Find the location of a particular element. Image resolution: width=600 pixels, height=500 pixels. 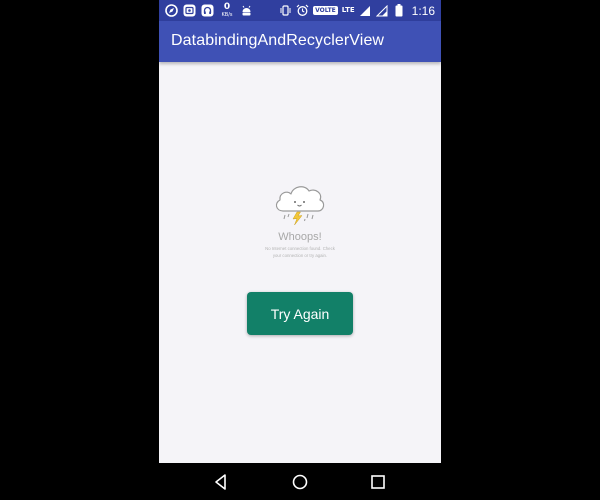

lte-label: LTE is located at coordinates (348, 10).